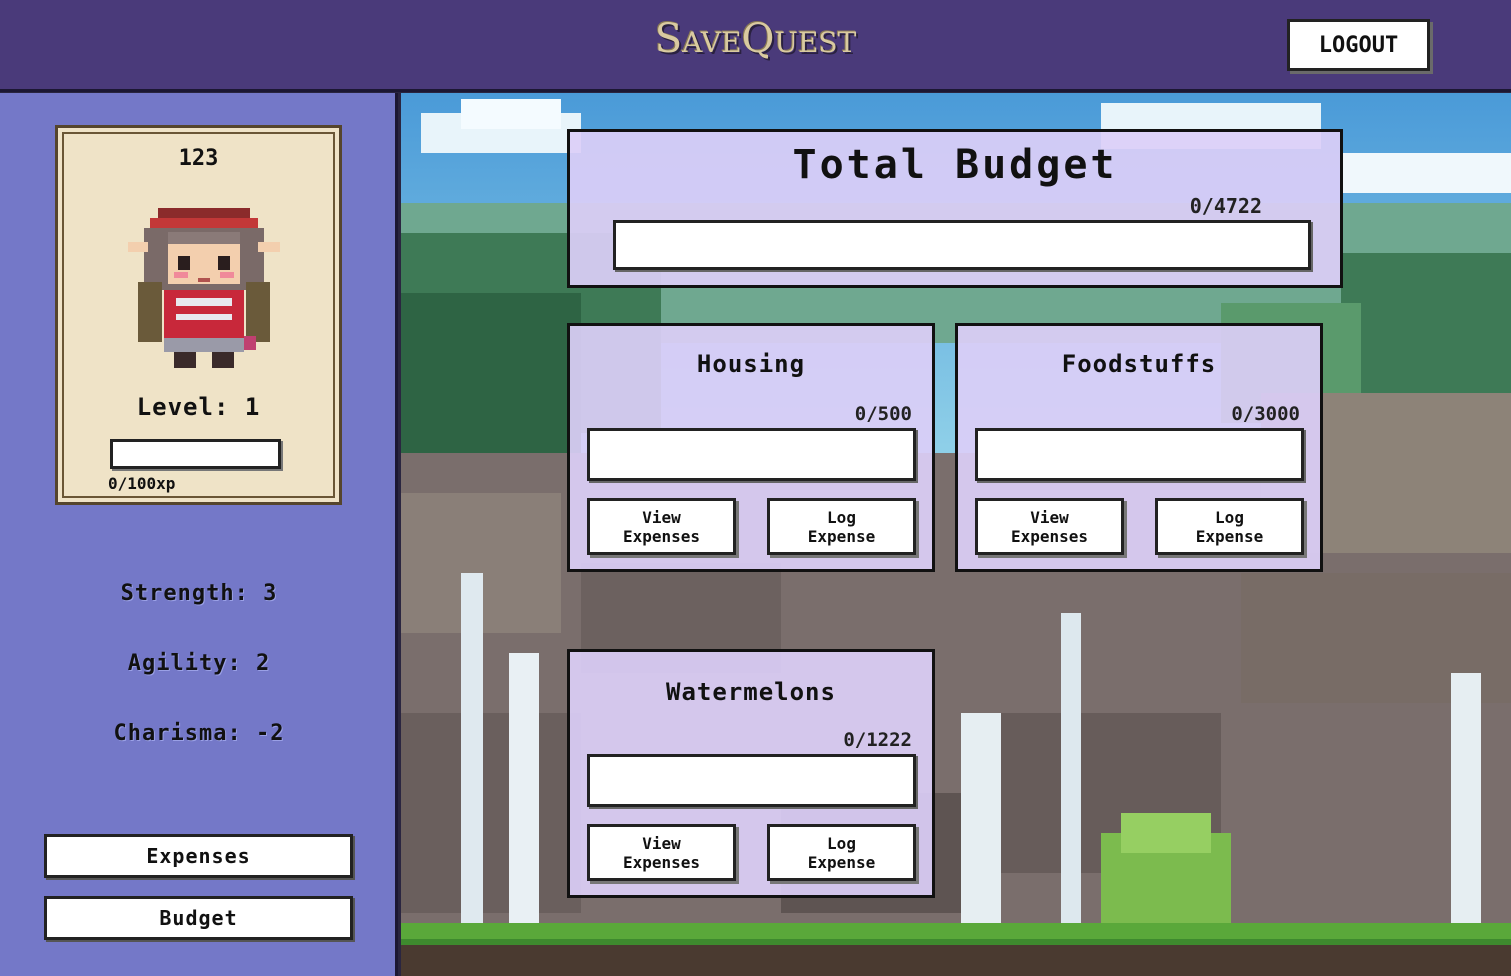 The height and width of the screenshot is (976, 1511). I want to click on character-card: 123 Level: 1 0/100xp, so click(198, 315).